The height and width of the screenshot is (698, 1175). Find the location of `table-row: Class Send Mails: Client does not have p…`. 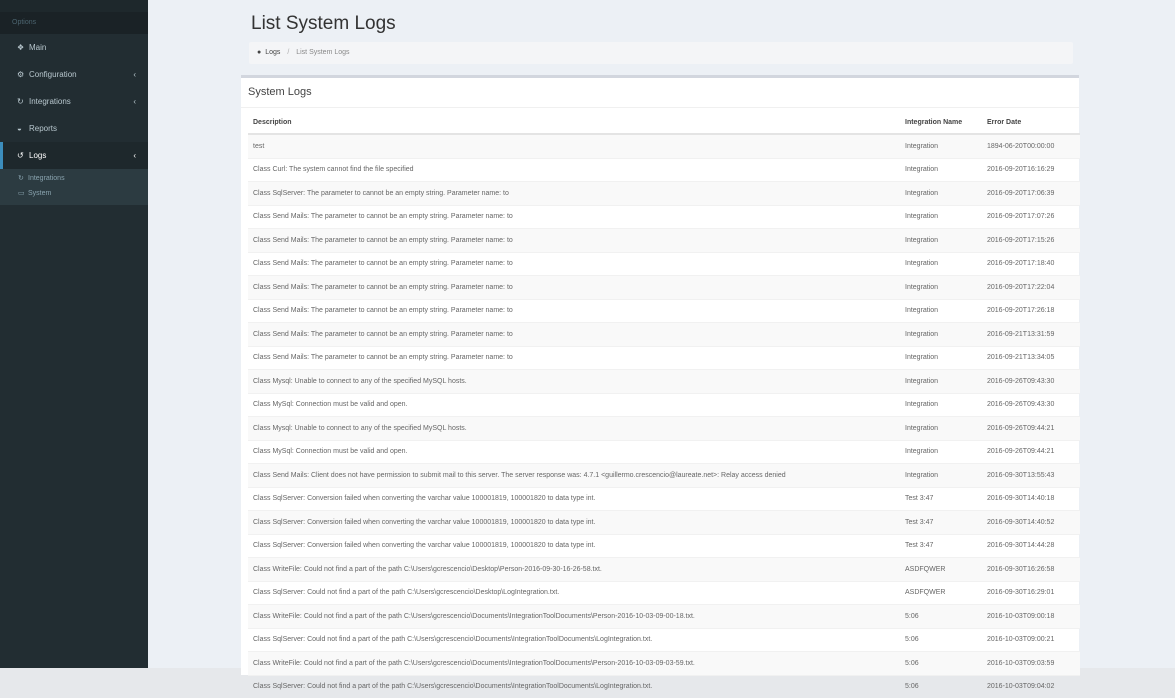

table-row: Class Send Mails: Client does not have p… is located at coordinates (664, 475).